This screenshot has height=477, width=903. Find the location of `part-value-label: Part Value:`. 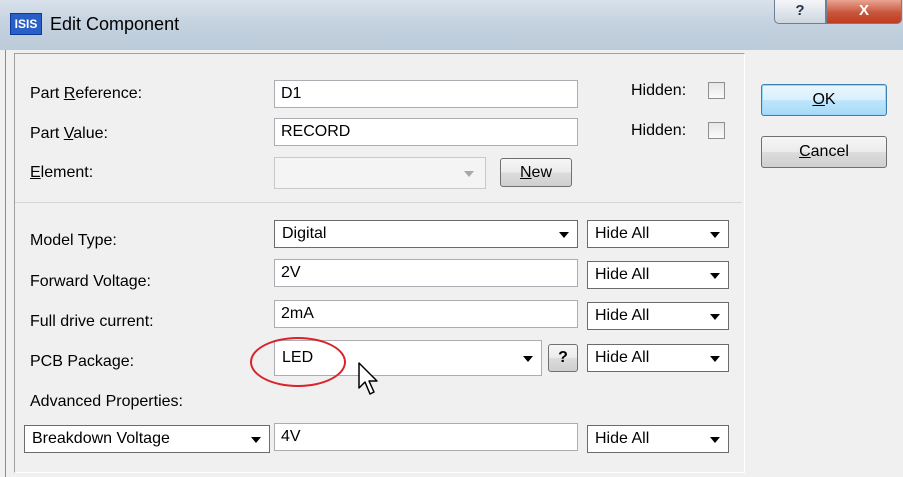

part-value-label: Part Value: is located at coordinates (69, 133).